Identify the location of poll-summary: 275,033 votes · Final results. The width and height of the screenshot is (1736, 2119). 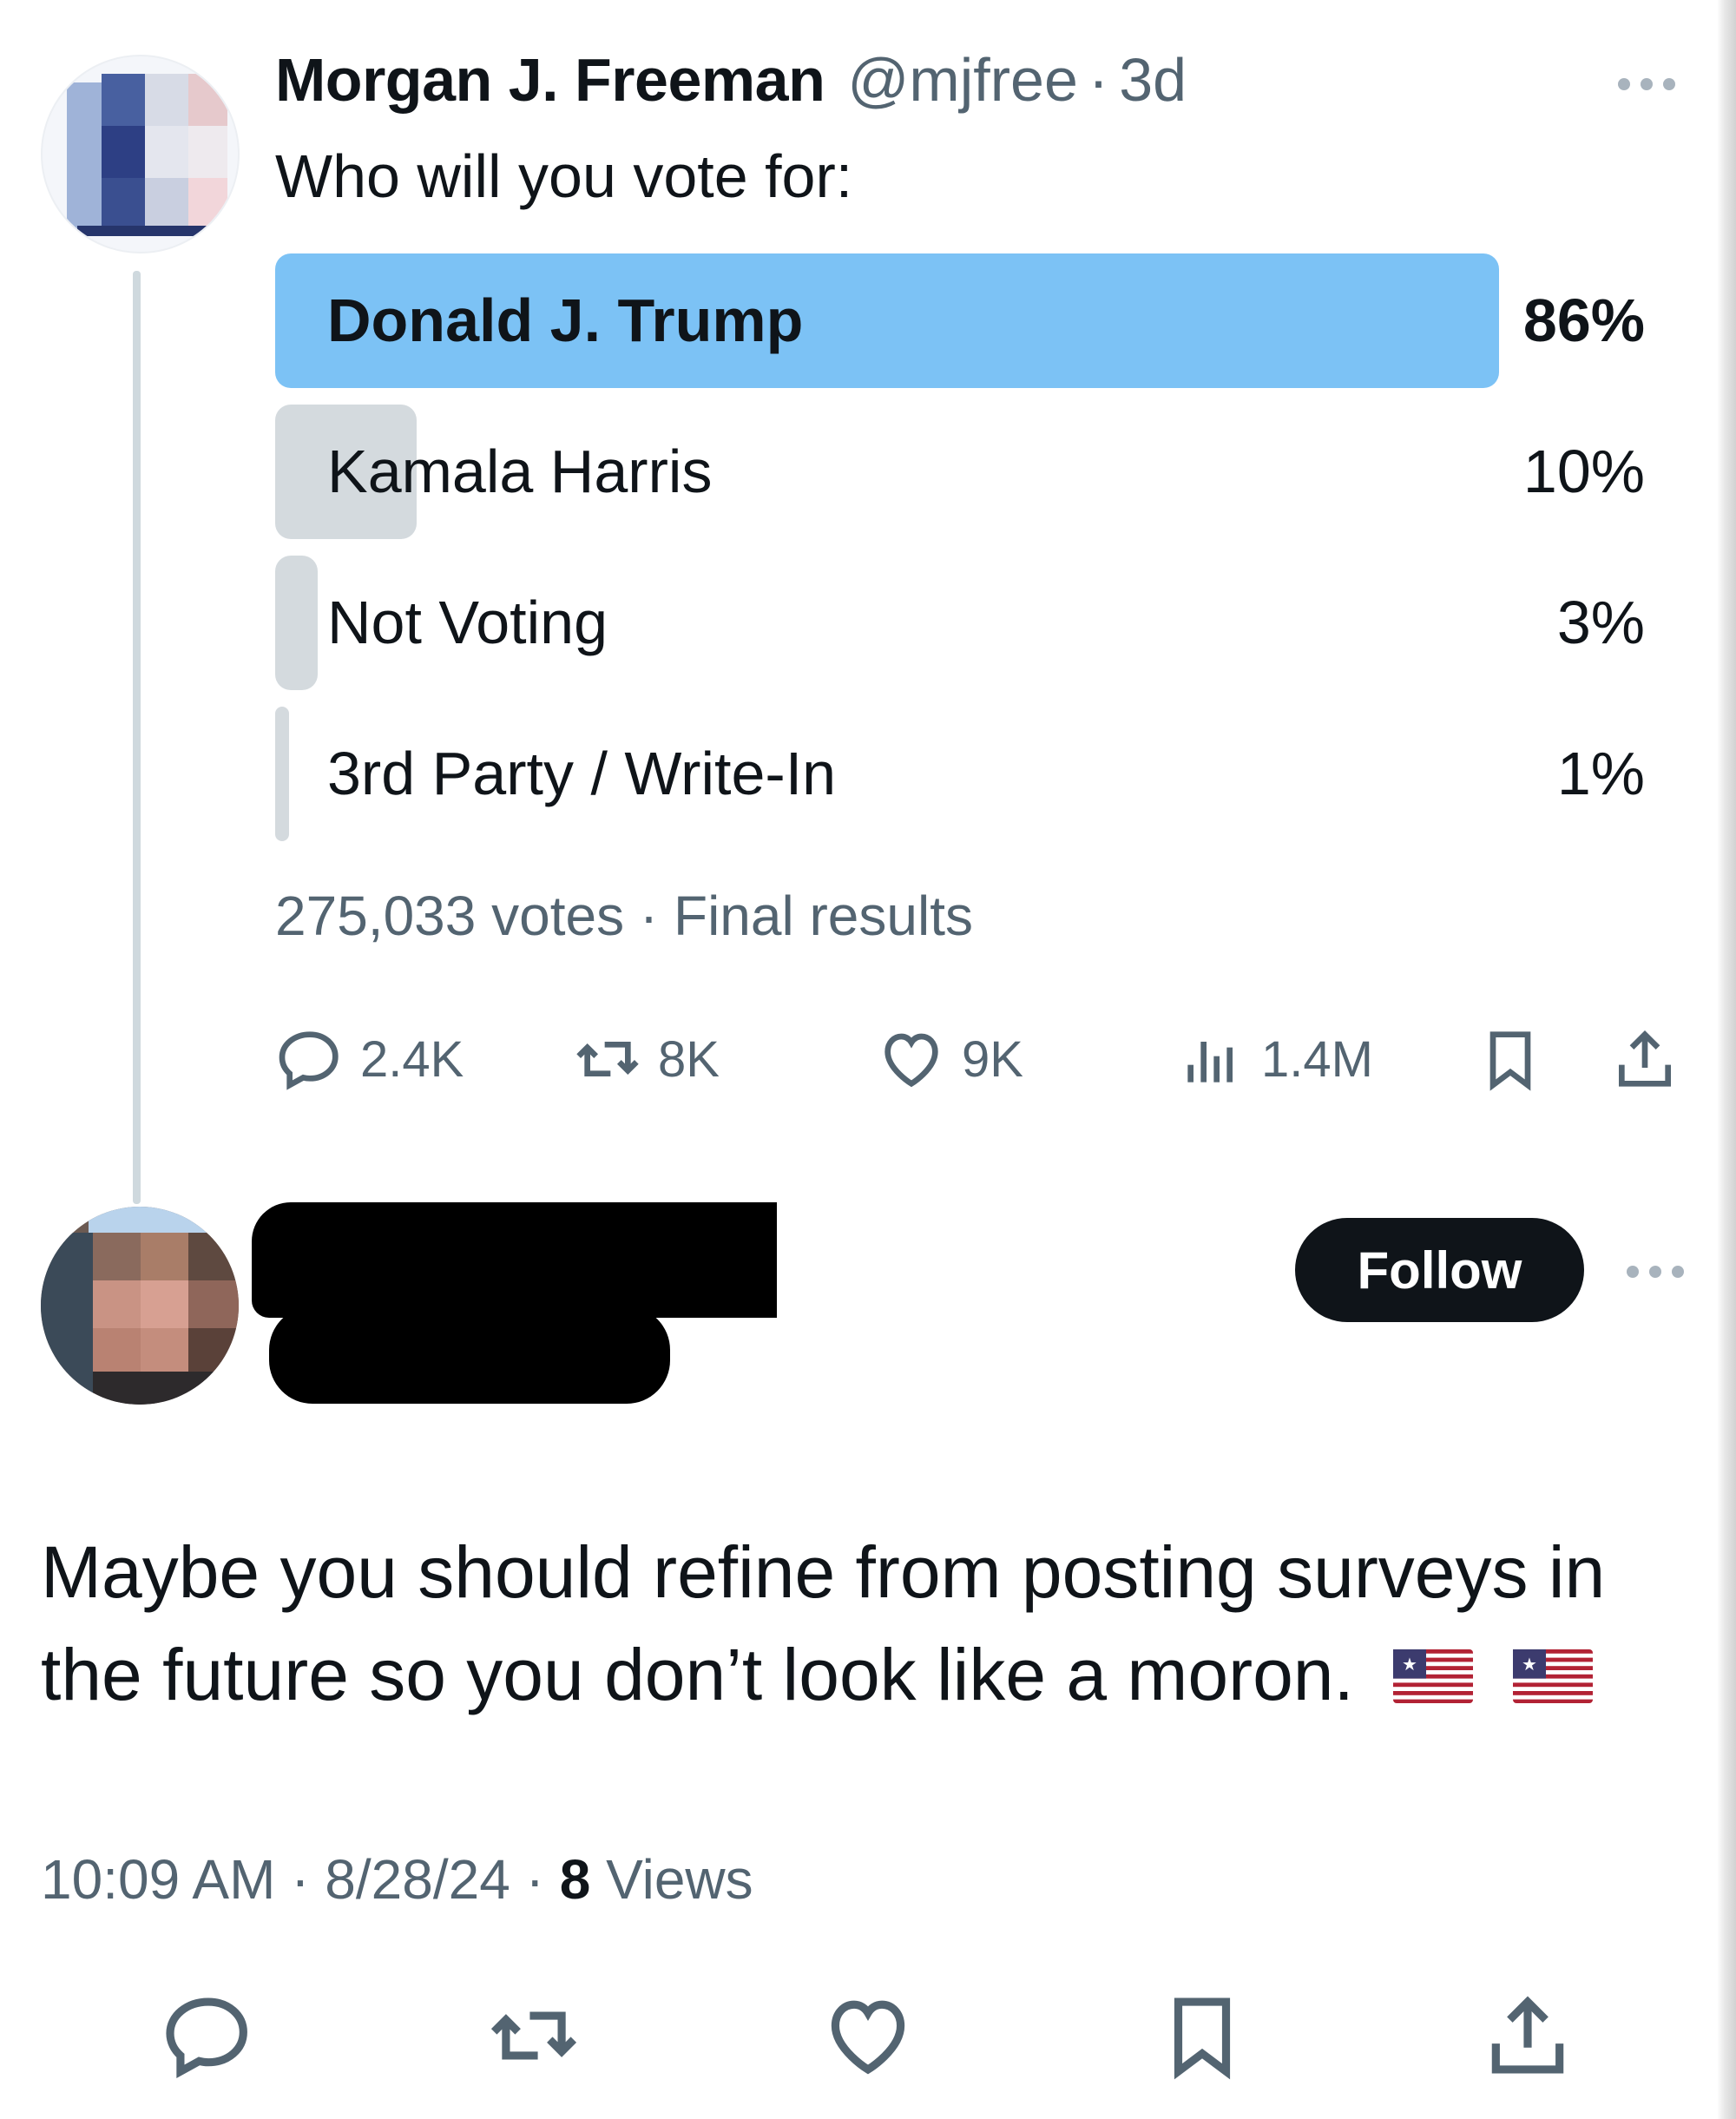
(624, 916).